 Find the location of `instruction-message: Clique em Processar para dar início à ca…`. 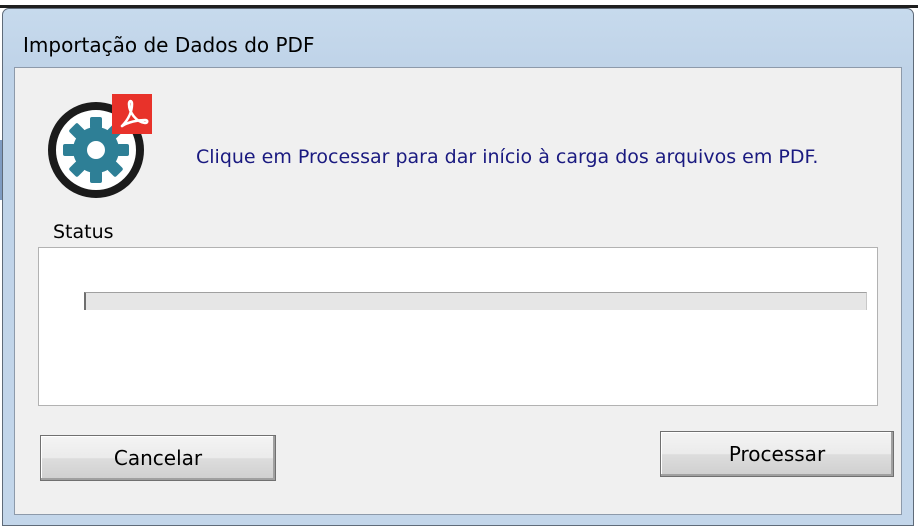

instruction-message: Clique em Processar para dar início à ca… is located at coordinates (507, 157).